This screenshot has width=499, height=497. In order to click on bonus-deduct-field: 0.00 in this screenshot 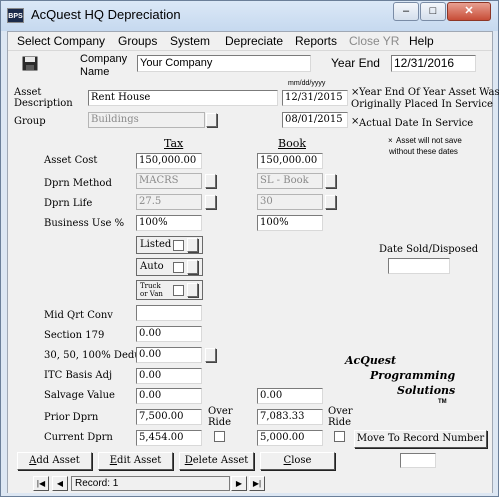, I will do `click(169, 355)`.